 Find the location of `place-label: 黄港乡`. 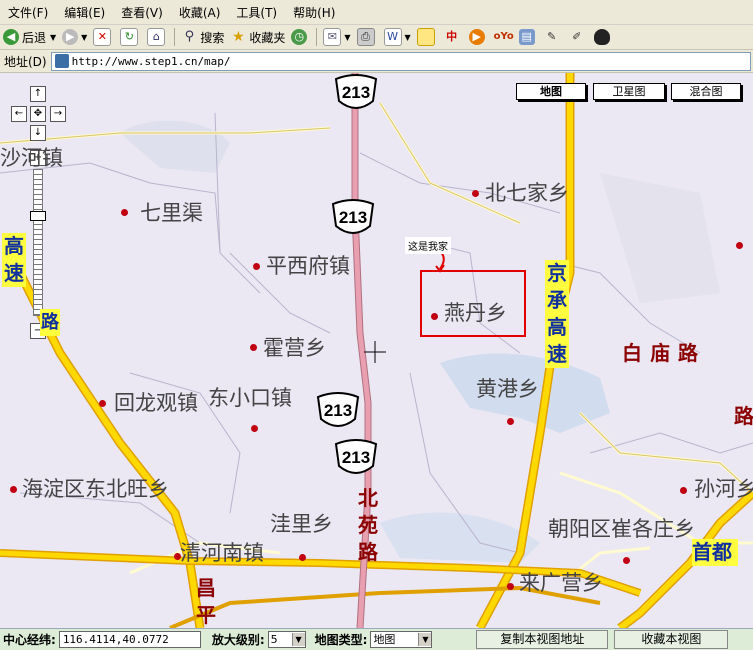

place-label: 黄港乡 is located at coordinates (507, 389).